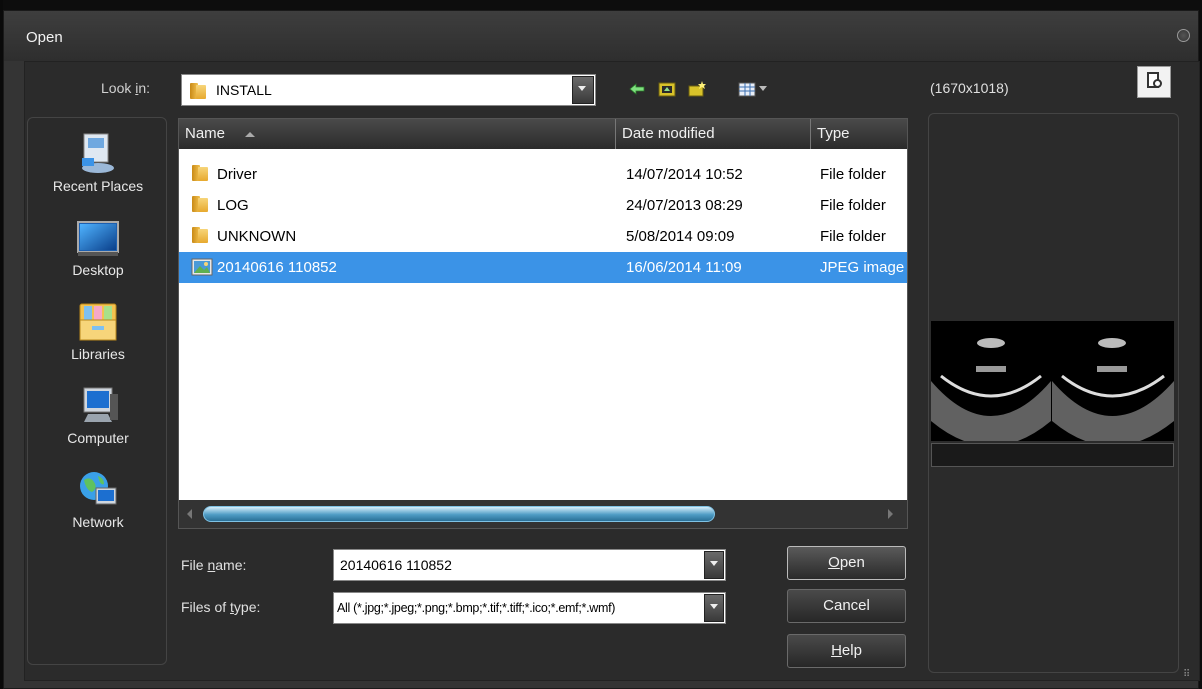  I want to click on magnifier-icon, so click(1157, 83).